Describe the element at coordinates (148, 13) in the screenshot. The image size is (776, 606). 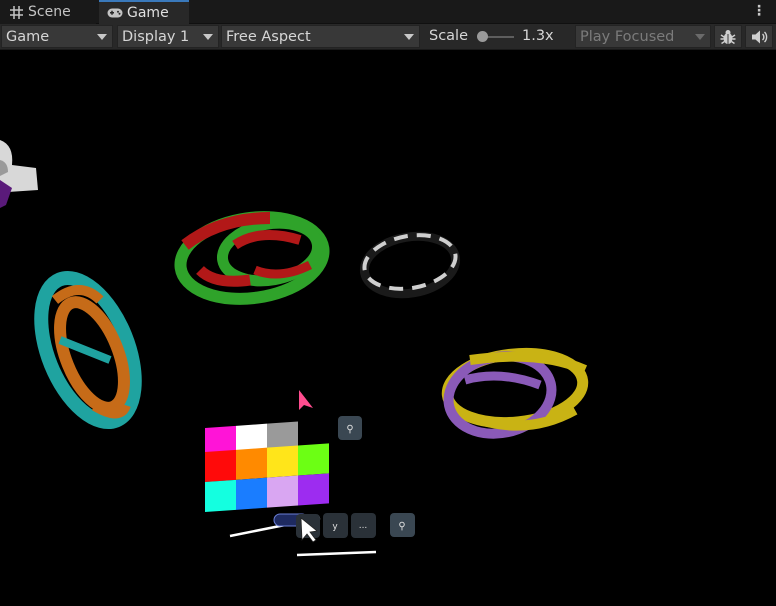
I see `tab-game-label: Game` at that location.